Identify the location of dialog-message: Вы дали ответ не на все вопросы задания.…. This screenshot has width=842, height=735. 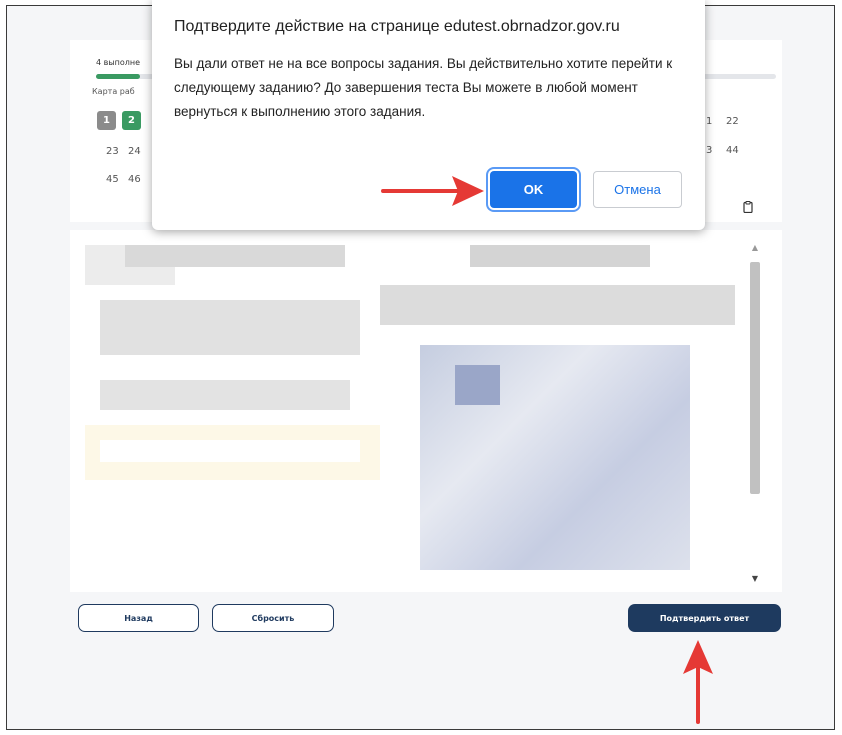
(423, 87).